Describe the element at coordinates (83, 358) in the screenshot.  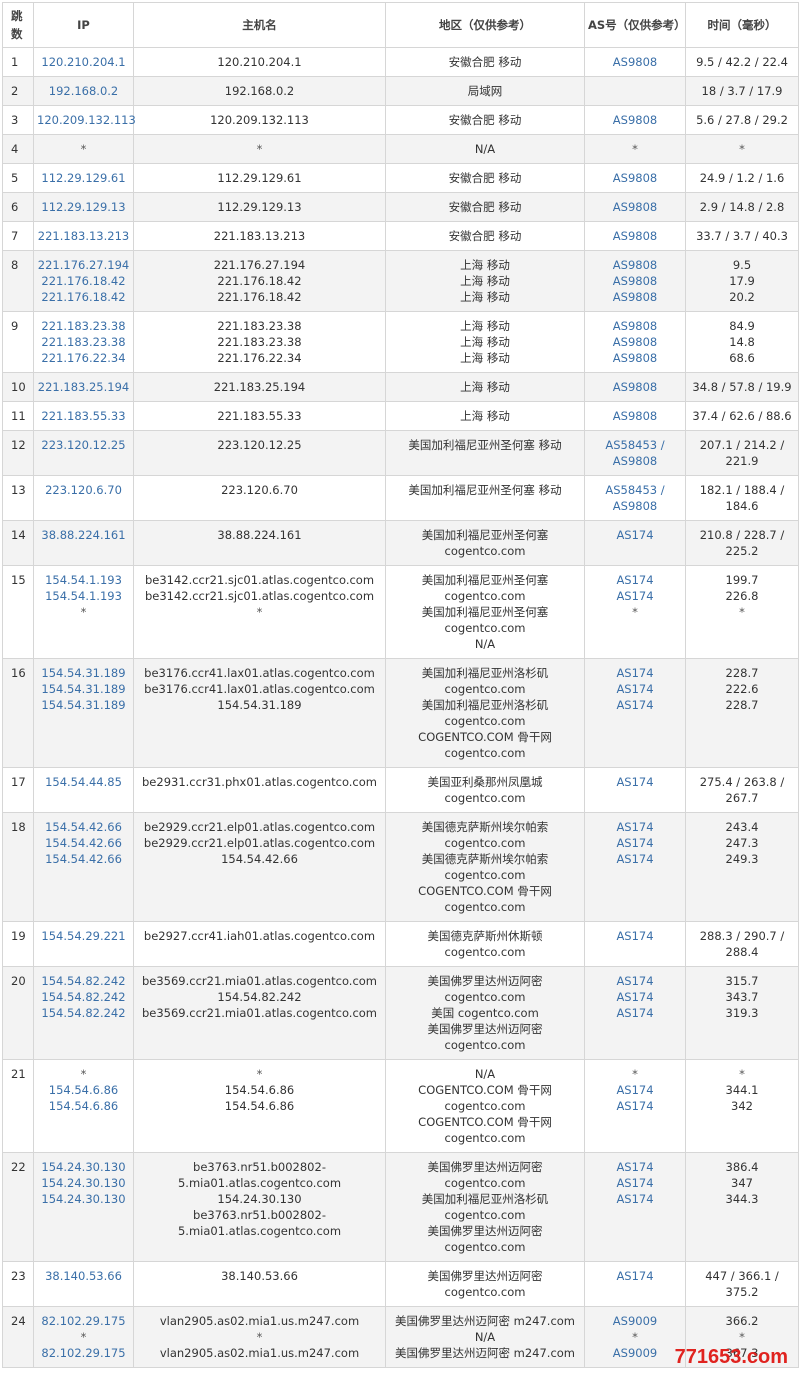
I see `ip-line: 221.176.22.34` at that location.